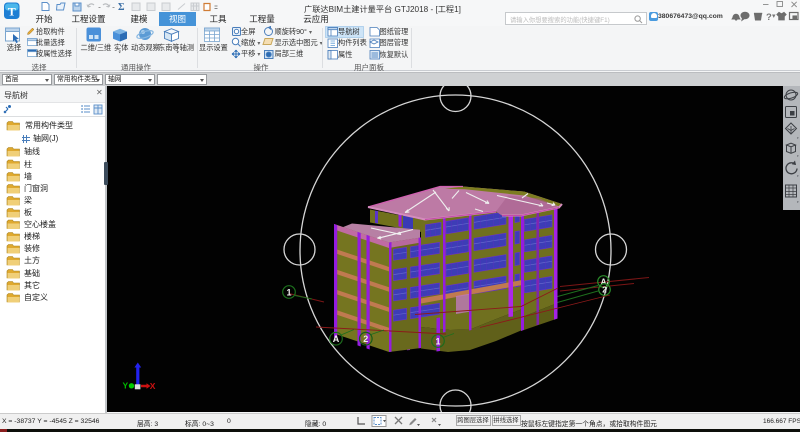 The width and height of the screenshot is (800, 432). Describe the element at coordinates (126, 386) in the screenshot. I see `svg-text: Y` at that location.